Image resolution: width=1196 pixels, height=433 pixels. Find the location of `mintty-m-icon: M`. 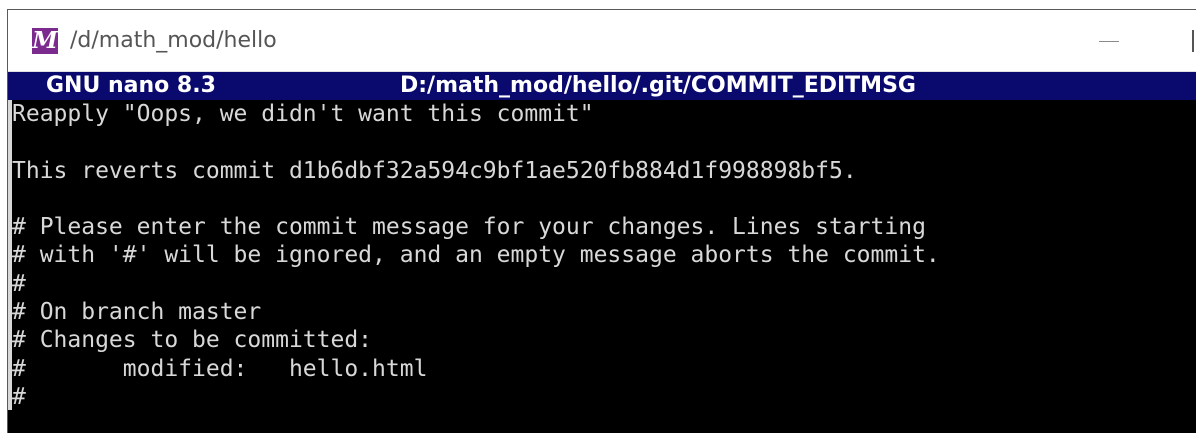

mintty-m-icon: M is located at coordinates (45, 40).